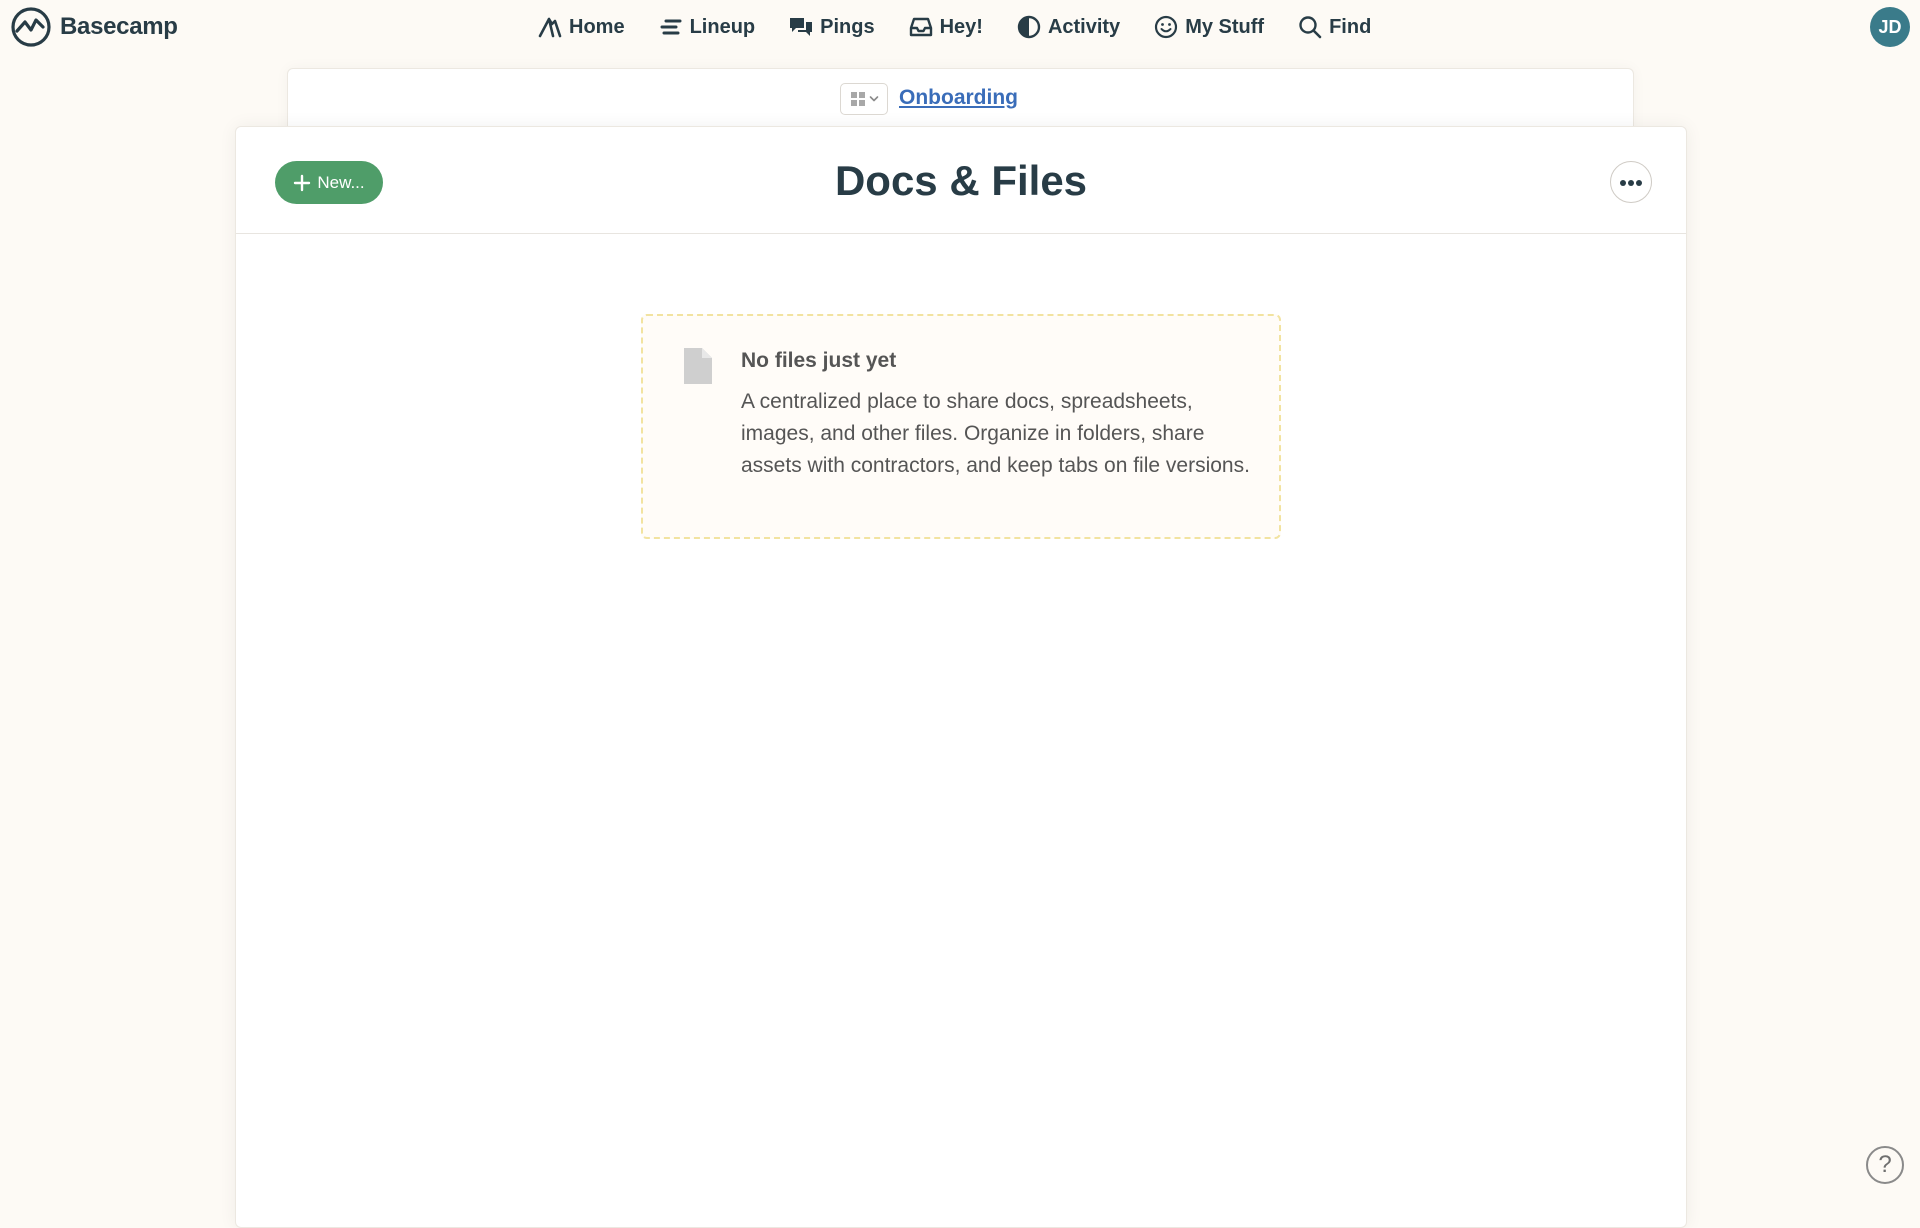  Describe the element at coordinates (1225, 26) in the screenshot. I see `nav-my-stuff-label: My Stuff` at that location.